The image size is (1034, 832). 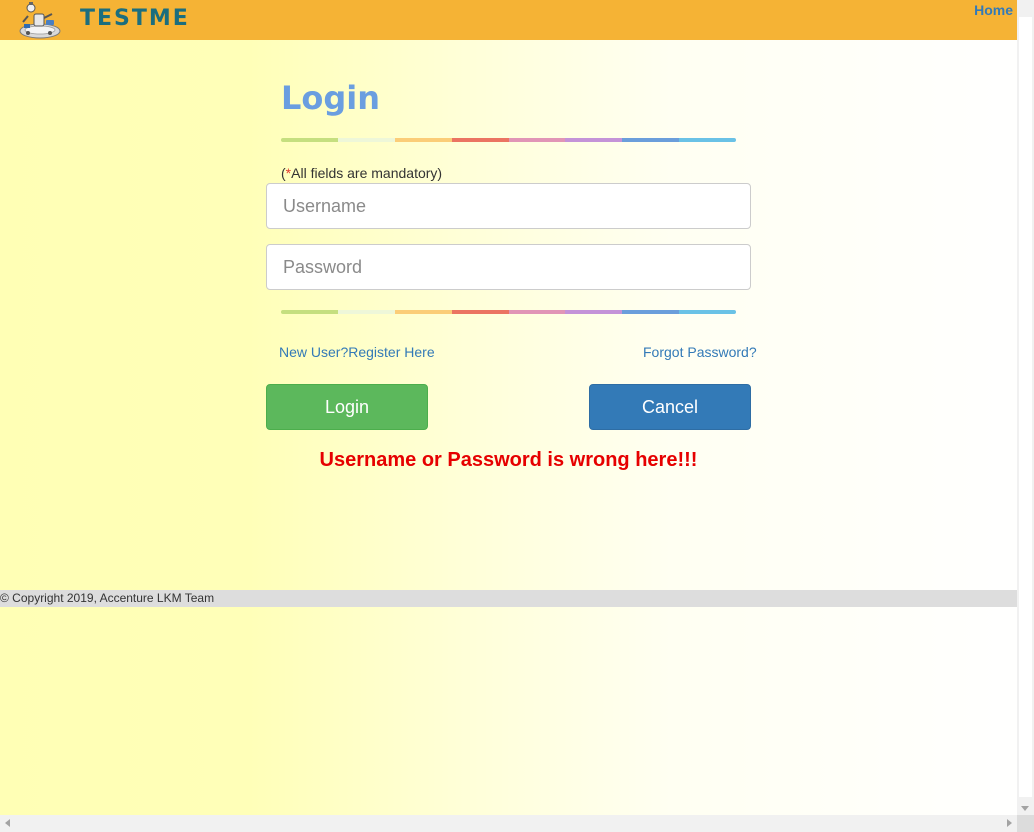 I want to click on vertical-scrollbar, so click(x=1025, y=407).